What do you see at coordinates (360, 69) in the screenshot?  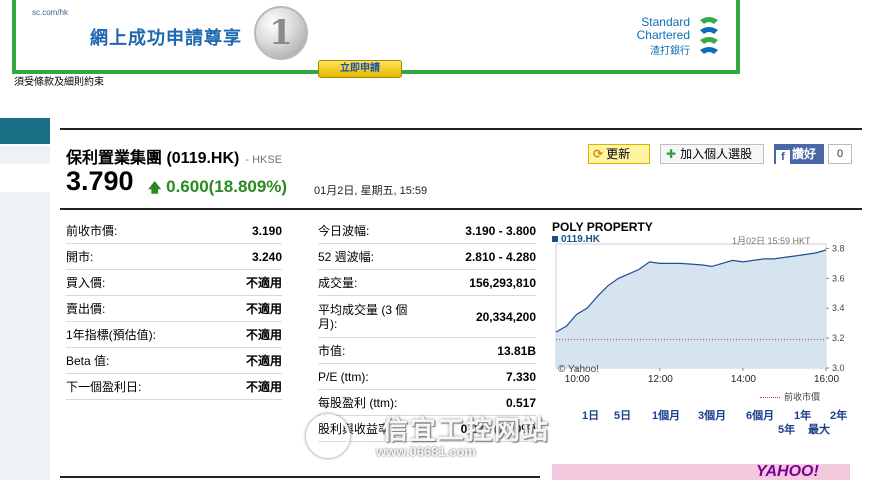 I see `apply-now-button: 立即申請` at bounding box center [360, 69].